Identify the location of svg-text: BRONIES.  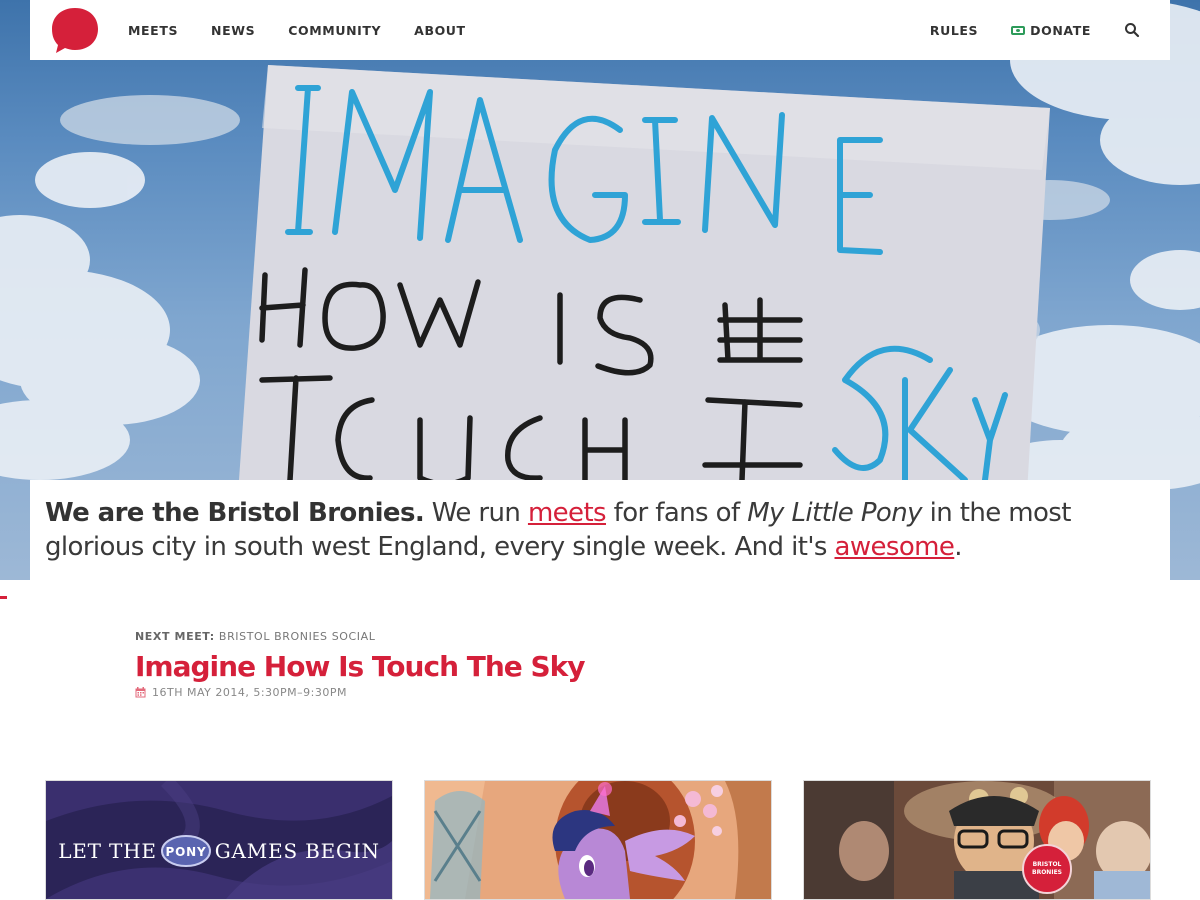
(1047, 872).